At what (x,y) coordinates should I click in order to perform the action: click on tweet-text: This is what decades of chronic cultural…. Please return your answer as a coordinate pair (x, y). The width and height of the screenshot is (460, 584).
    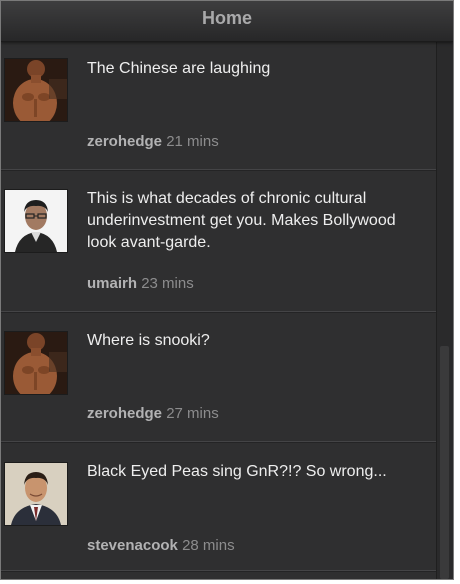
    Looking at the image, I should click on (241, 220).